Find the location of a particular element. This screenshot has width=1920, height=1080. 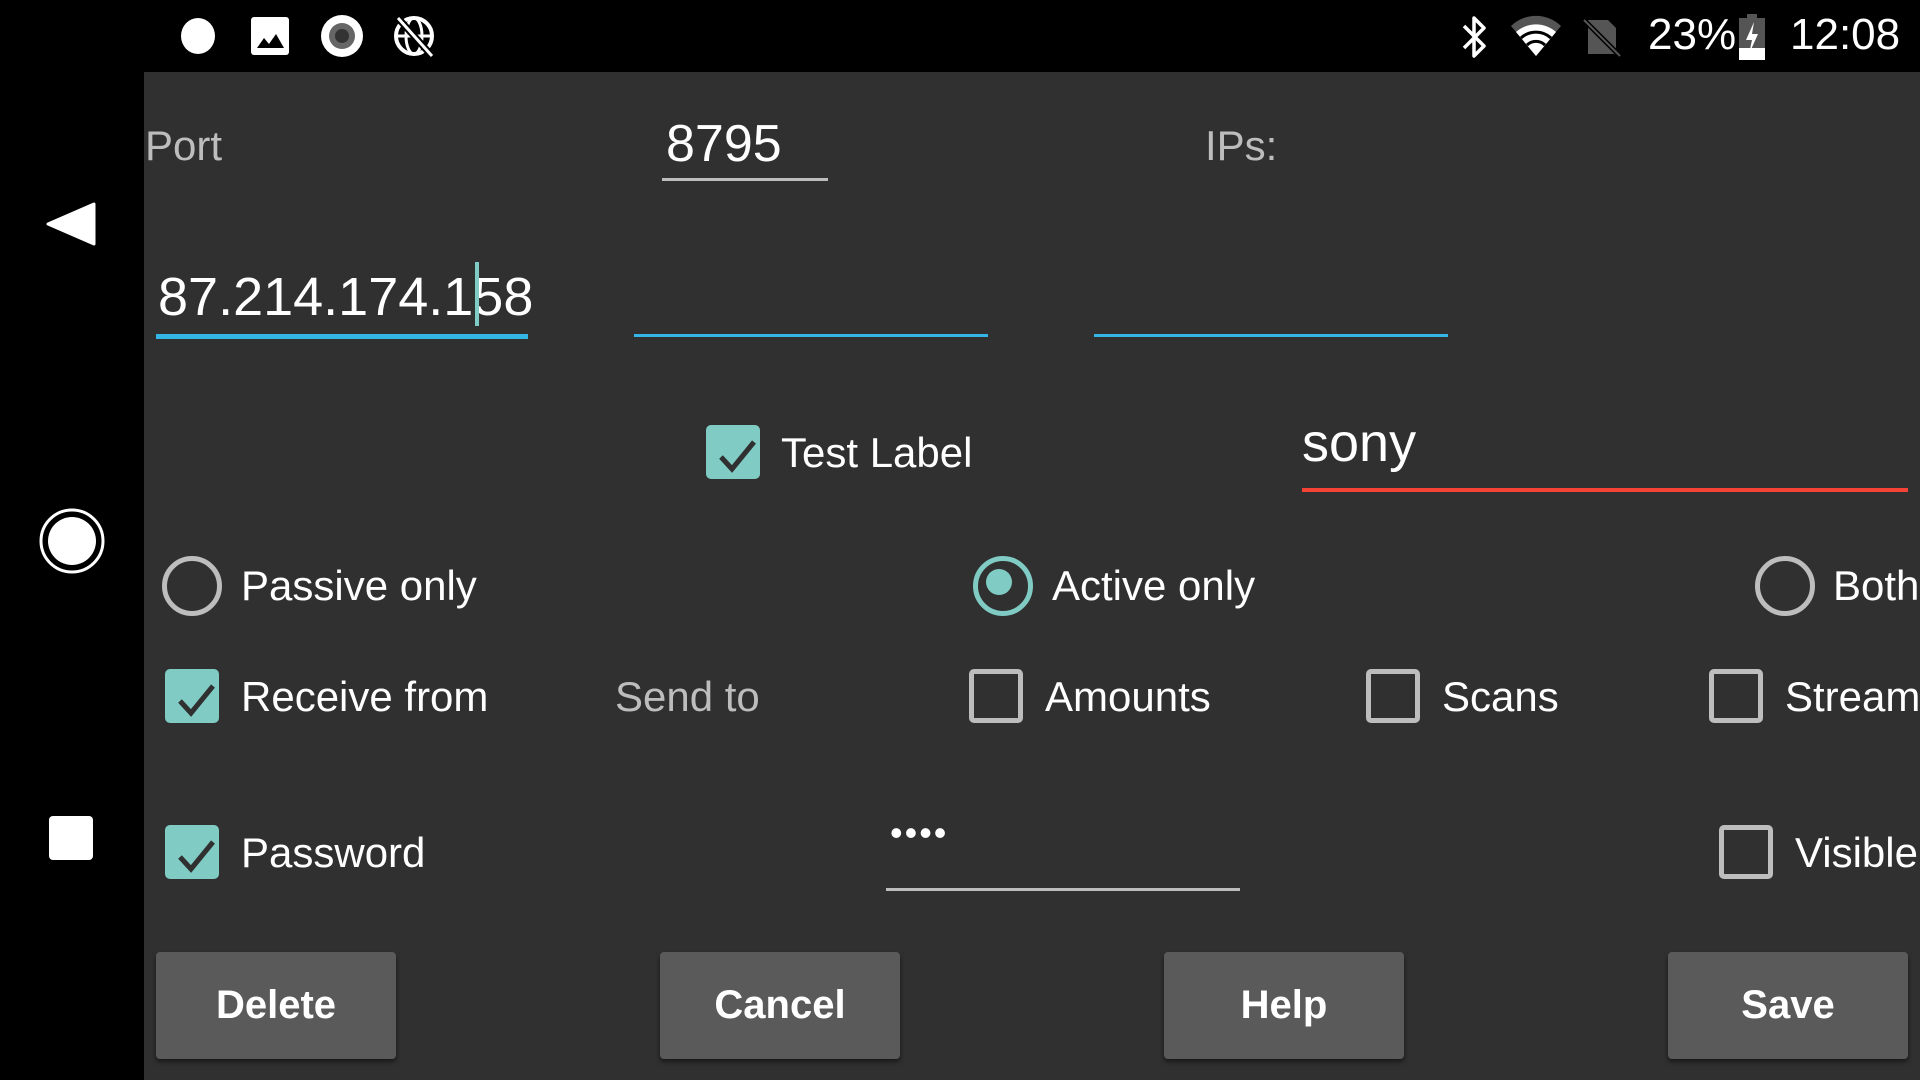

back-icon is located at coordinates (71, 224).